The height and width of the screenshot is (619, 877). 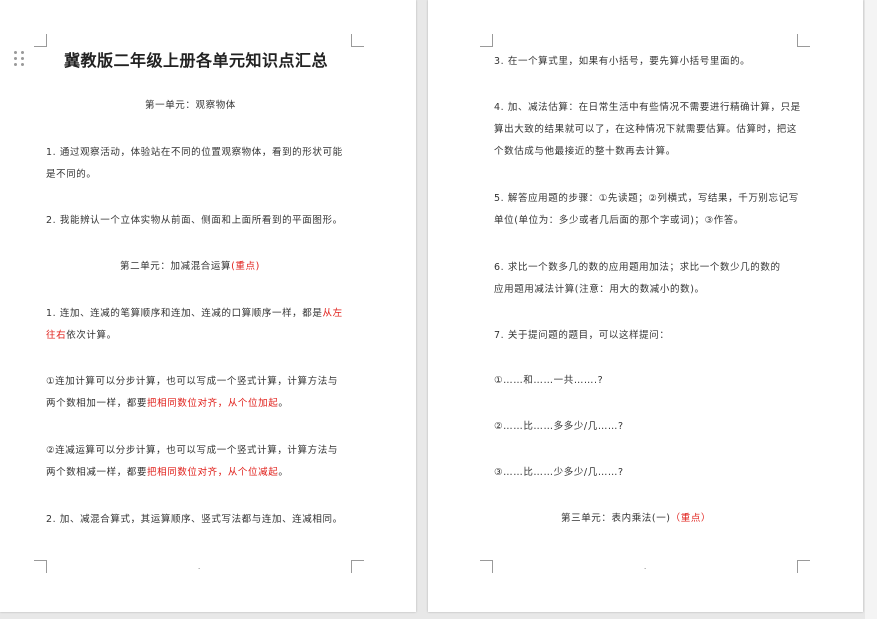 I want to click on document-title: 冀教版二年级上册各单元知识点汇总, so click(x=196, y=60).